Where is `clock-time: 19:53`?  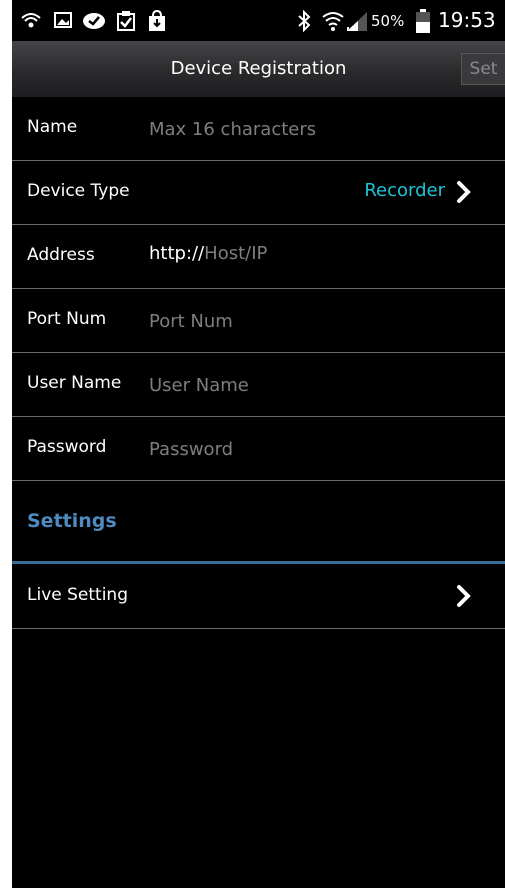
clock-time: 19:53 is located at coordinates (467, 20).